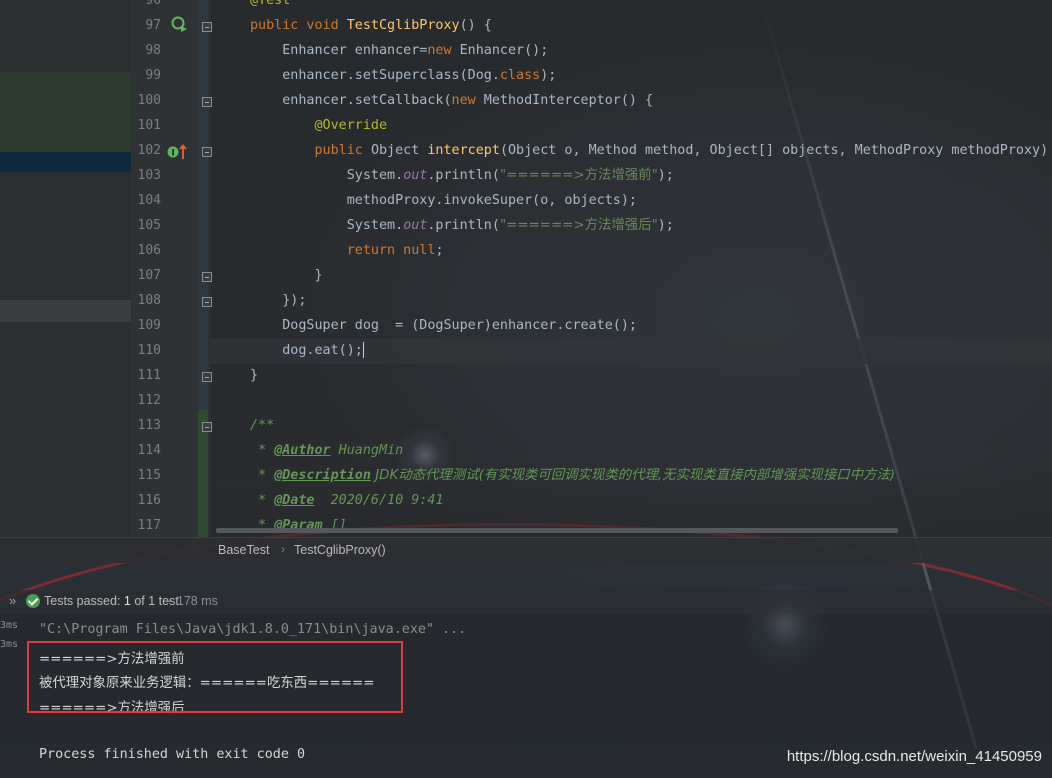 The width and height of the screenshot is (1052, 778). What do you see at coordinates (190, 601) in the screenshot?
I see `test-duration: – 178 ms` at bounding box center [190, 601].